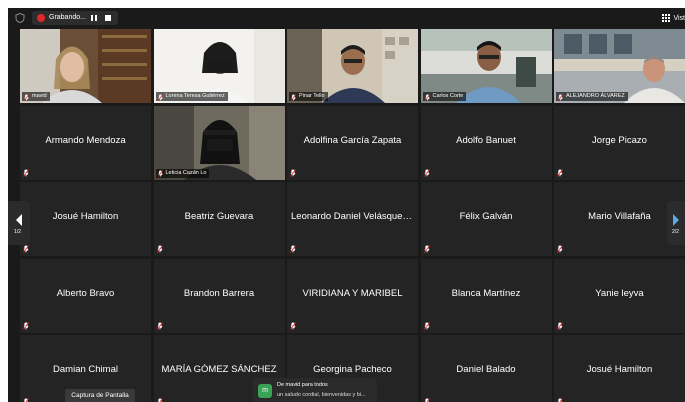 The width and height of the screenshot is (685, 402). What do you see at coordinates (312, 96) in the screenshot?
I see `participant-name: Pinar Tello` at bounding box center [312, 96].